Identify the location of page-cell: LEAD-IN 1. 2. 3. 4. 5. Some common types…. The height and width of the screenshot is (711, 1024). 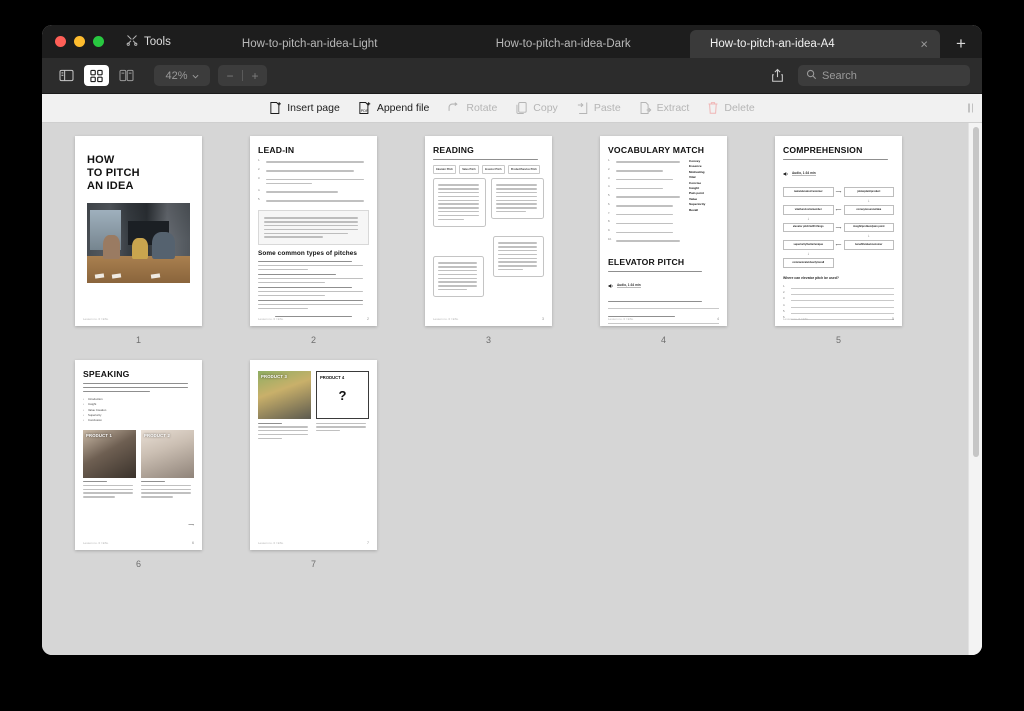
(313, 240).